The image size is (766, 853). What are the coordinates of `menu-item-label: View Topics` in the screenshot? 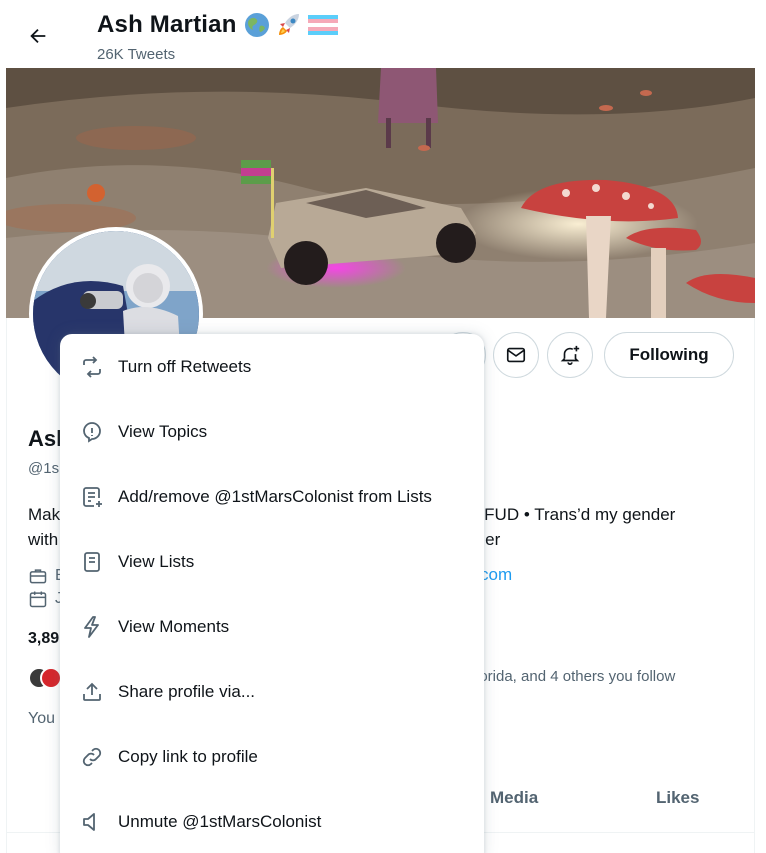 It's located at (163, 431).